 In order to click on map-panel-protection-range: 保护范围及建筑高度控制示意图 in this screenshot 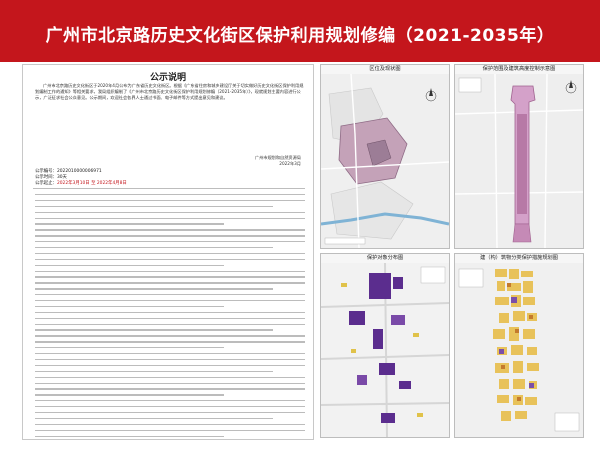, I will do `click(519, 156)`.